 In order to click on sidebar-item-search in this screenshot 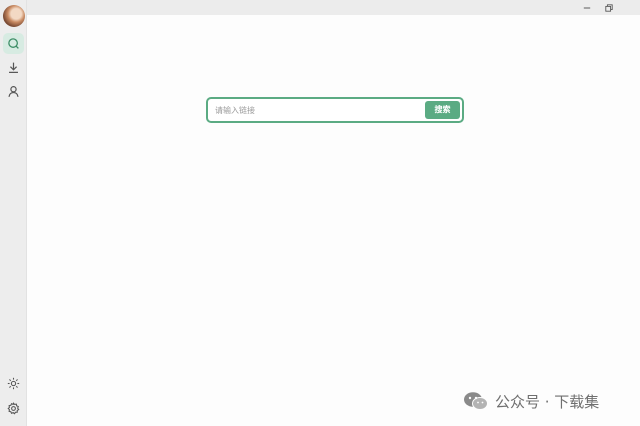, I will do `click(13, 43)`.